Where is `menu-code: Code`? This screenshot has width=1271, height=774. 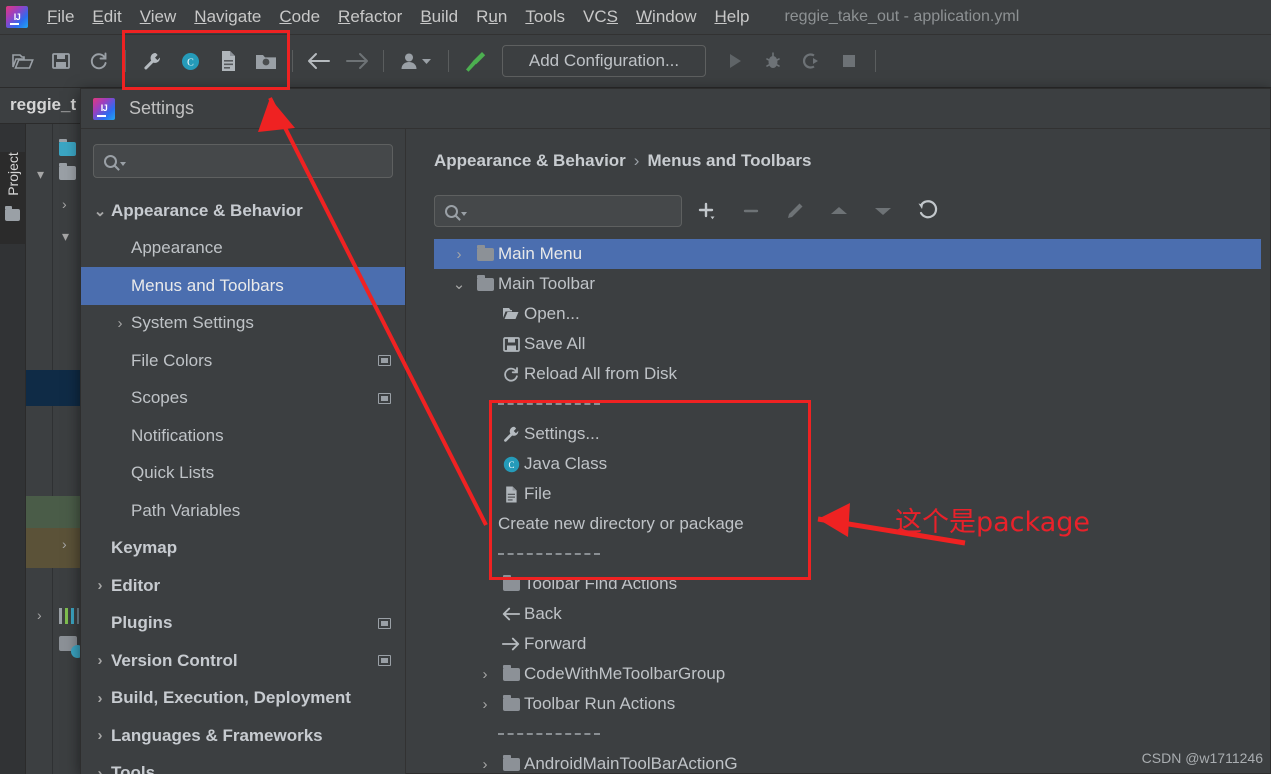 menu-code: Code is located at coordinates (299, 17).